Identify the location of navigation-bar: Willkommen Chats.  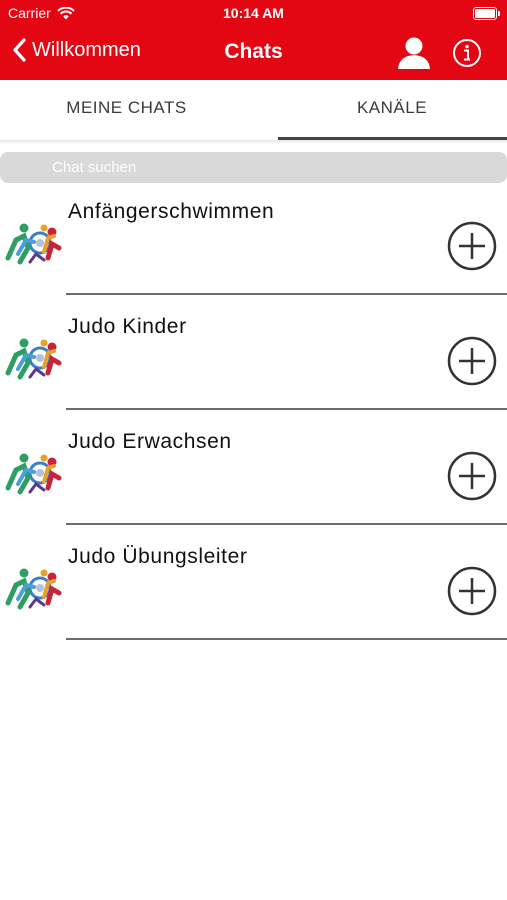
(253, 53).